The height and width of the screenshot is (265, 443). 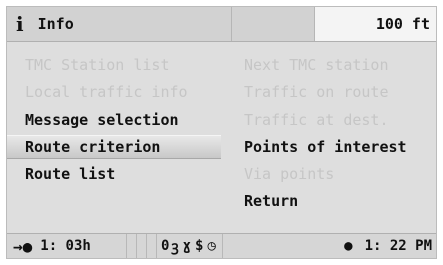 What do you see at coordinates (55, 24) in the screenshot?
I see `page-title: Info` at bounding box center [55, 24].